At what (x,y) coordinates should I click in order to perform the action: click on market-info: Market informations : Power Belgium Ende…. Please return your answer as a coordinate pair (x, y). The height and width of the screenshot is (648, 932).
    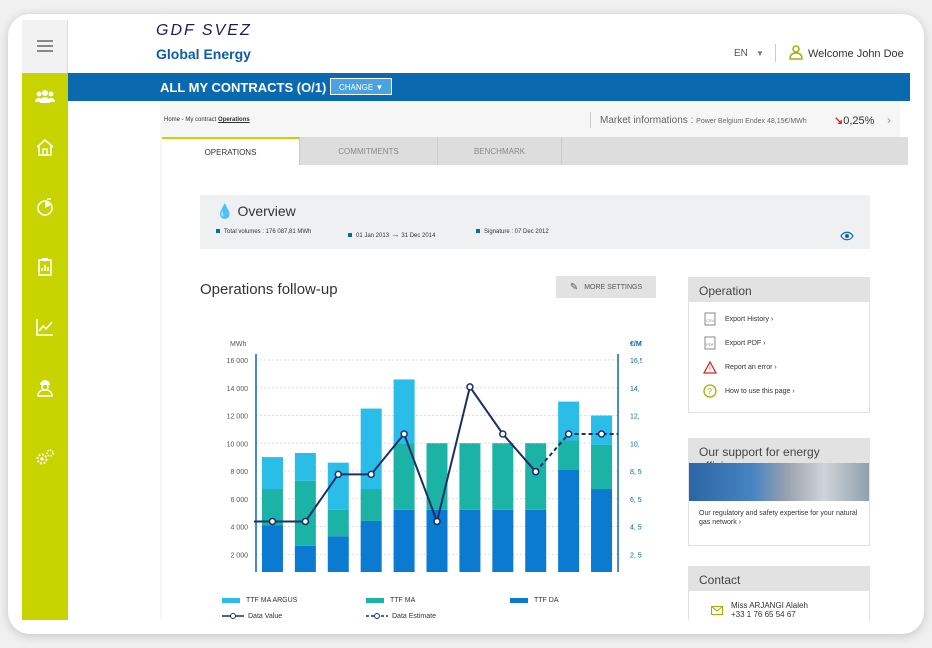
    Looking at the image, I should click on (703, 120).